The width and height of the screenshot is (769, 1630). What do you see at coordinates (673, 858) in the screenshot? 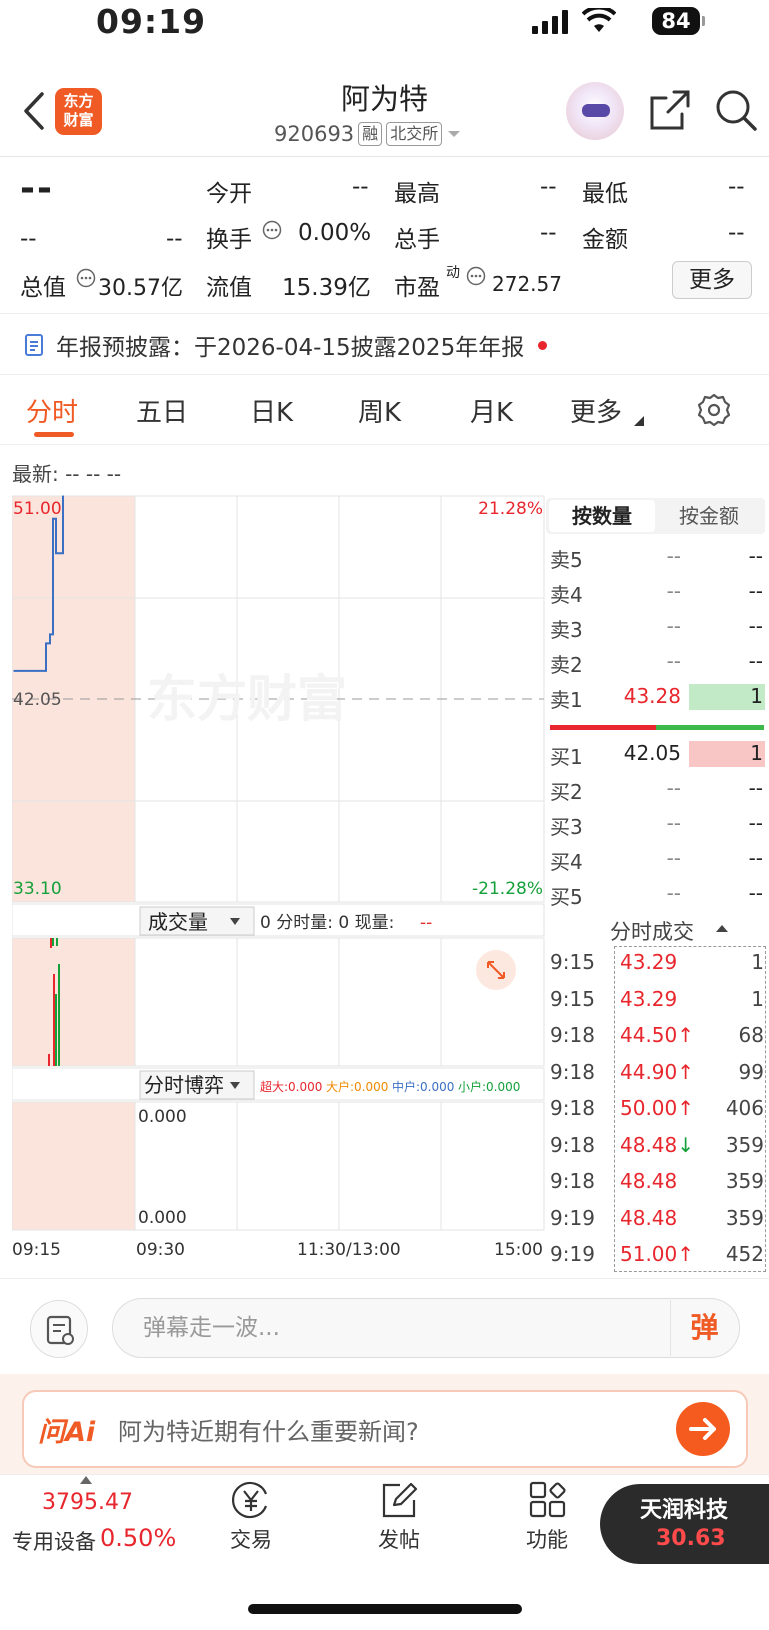
I see `bid-price: --` at bounding box center [673, 858].